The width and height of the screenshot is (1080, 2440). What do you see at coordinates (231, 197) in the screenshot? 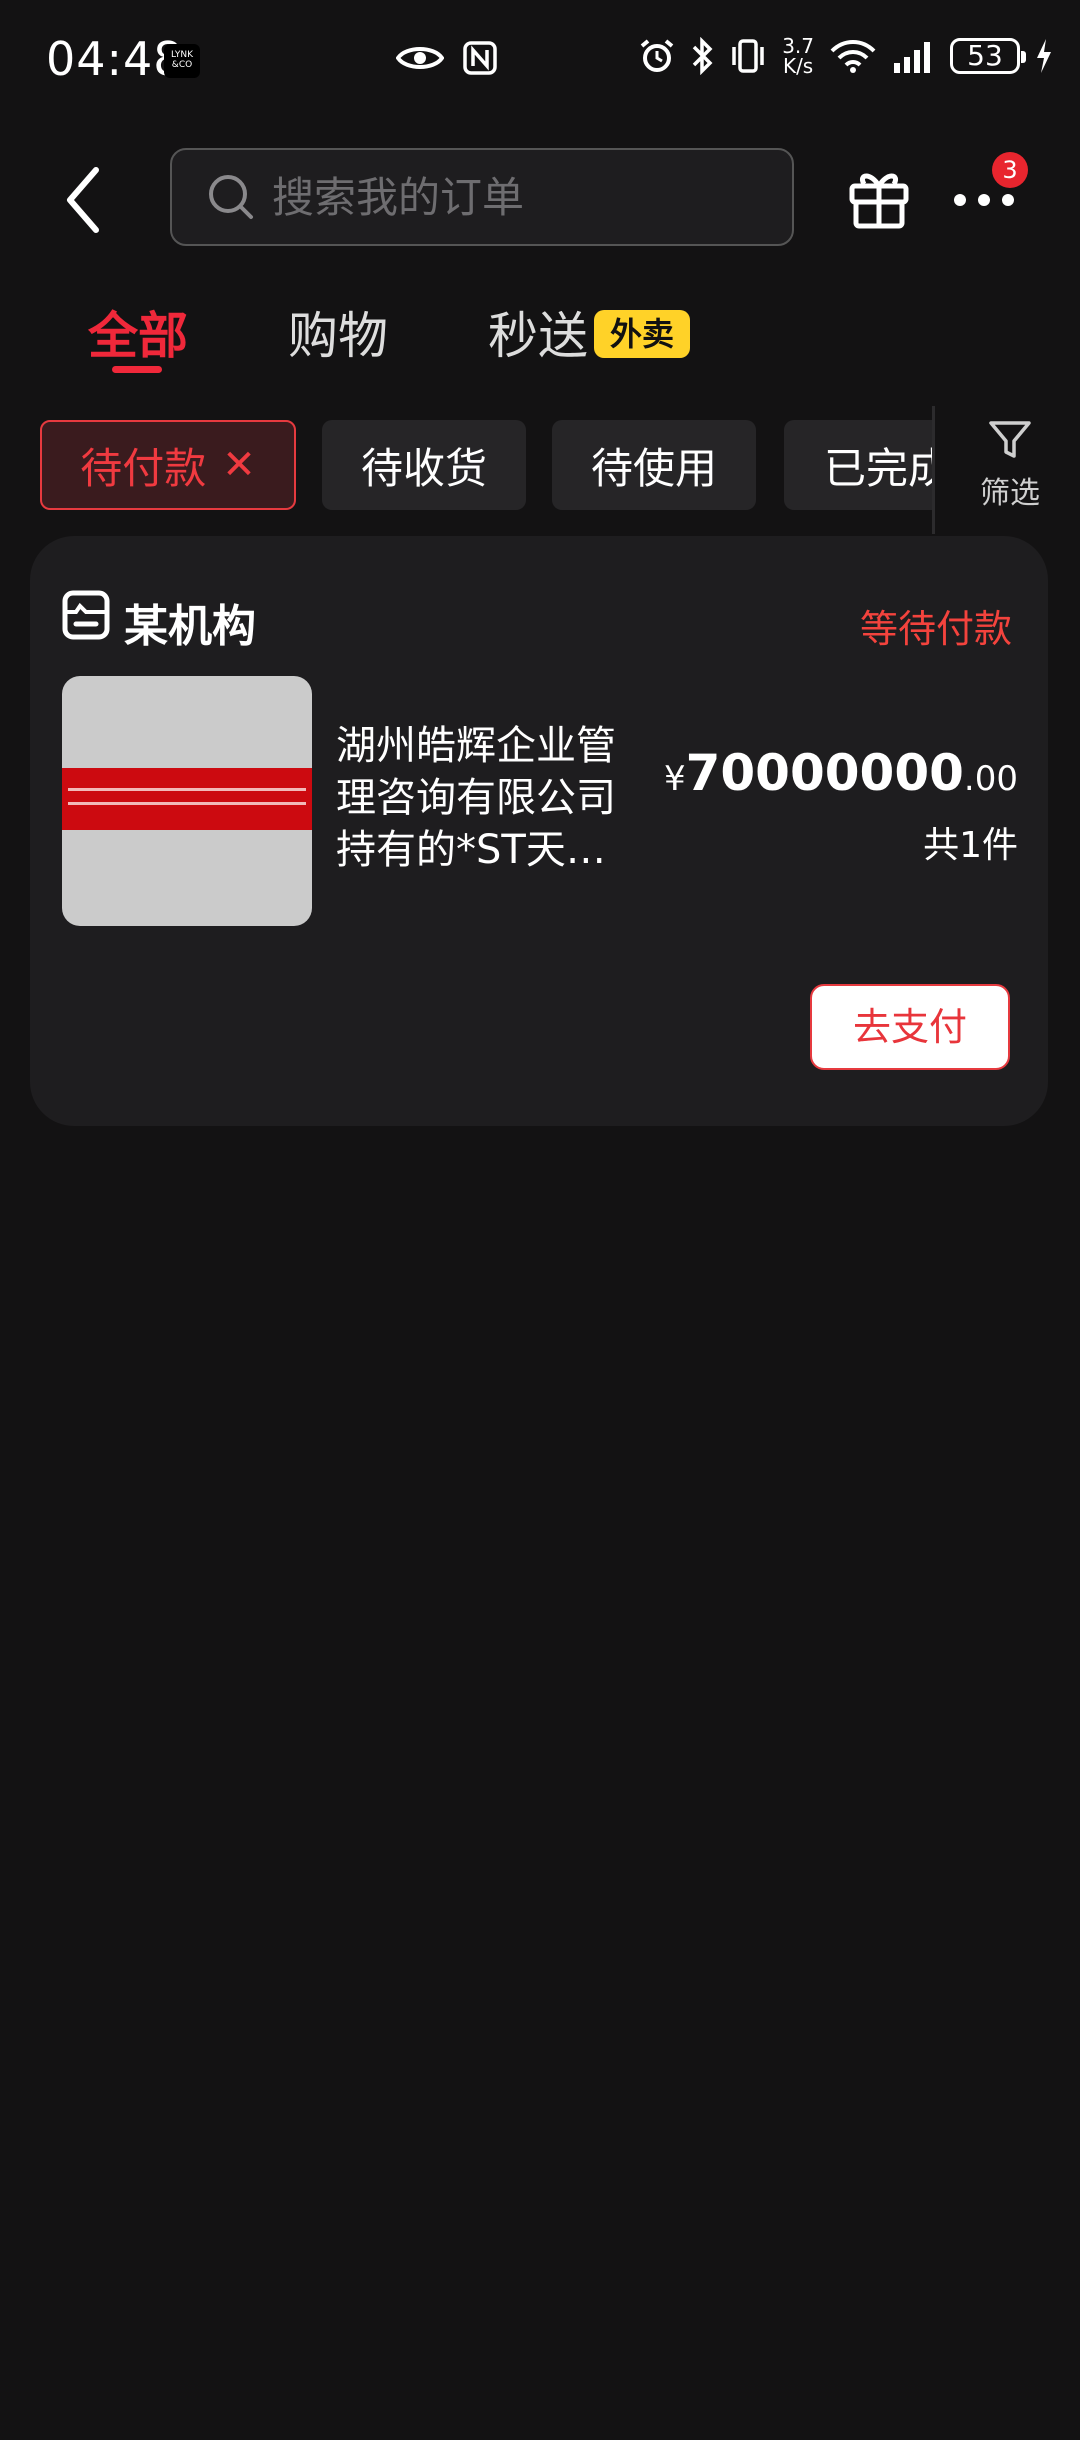
I see `search-icon` at bounding box center [231, 197].